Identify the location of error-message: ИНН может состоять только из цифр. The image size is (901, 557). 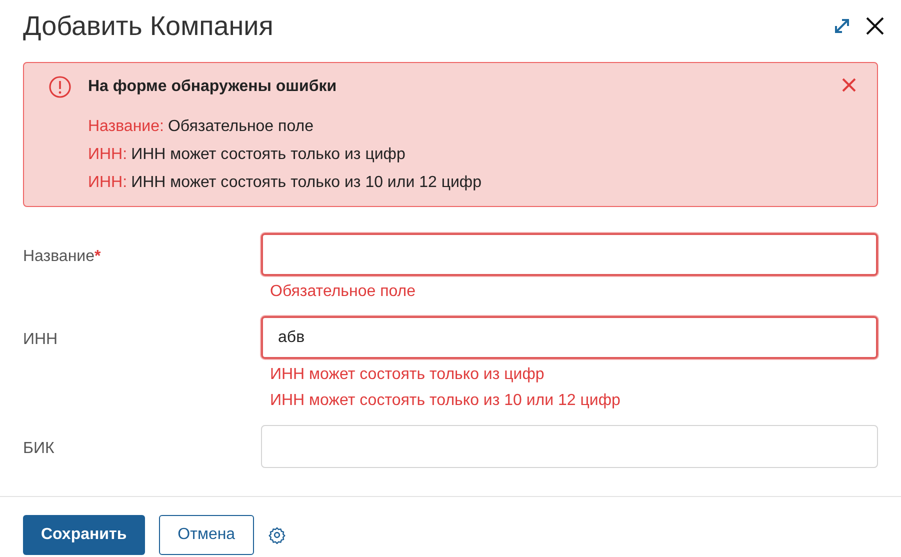
(268, 155).